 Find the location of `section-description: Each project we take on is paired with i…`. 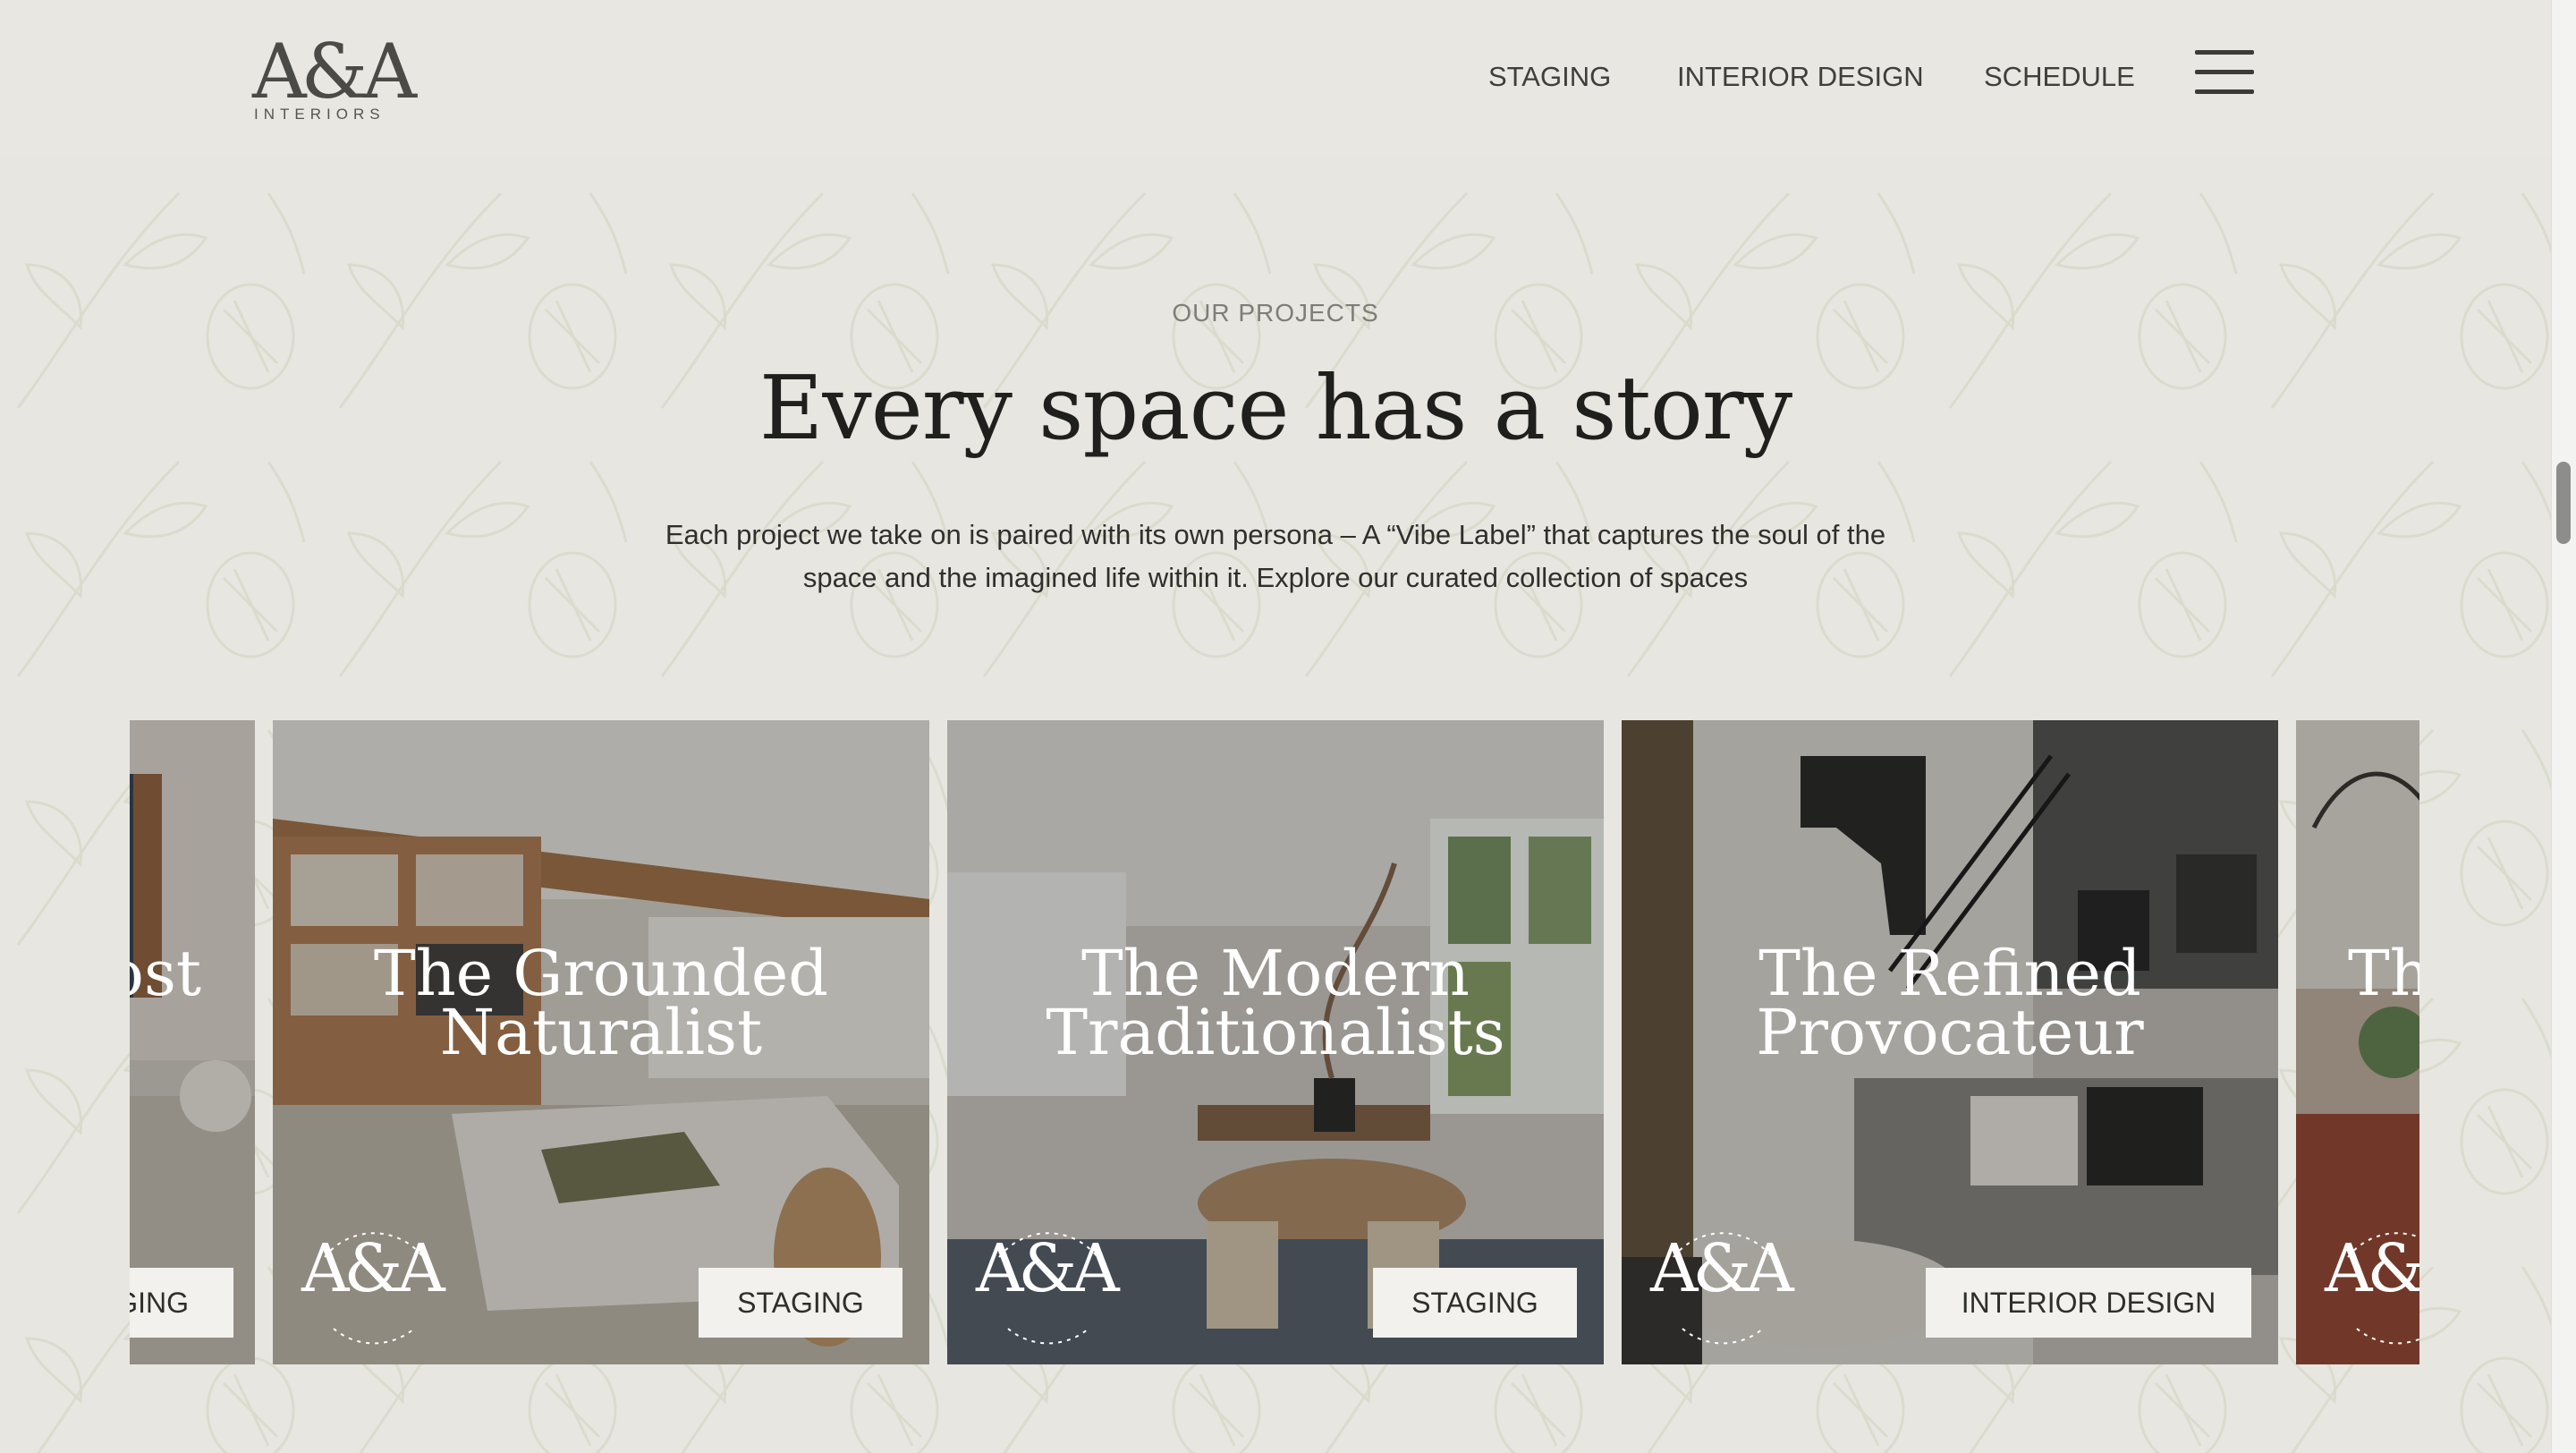

section-description: Each project we take on is paired with i… is located at coordinates (1275, 556).